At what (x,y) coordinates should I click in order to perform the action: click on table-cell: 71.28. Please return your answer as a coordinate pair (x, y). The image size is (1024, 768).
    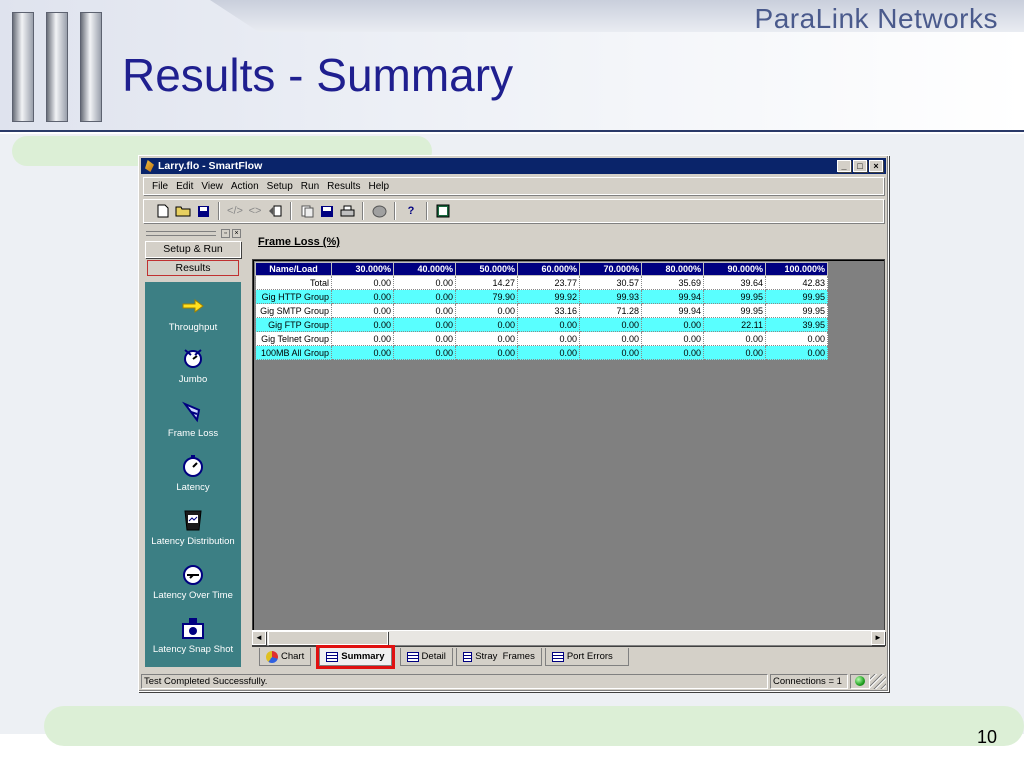
    Looking at the image, I should click on (610, 310).